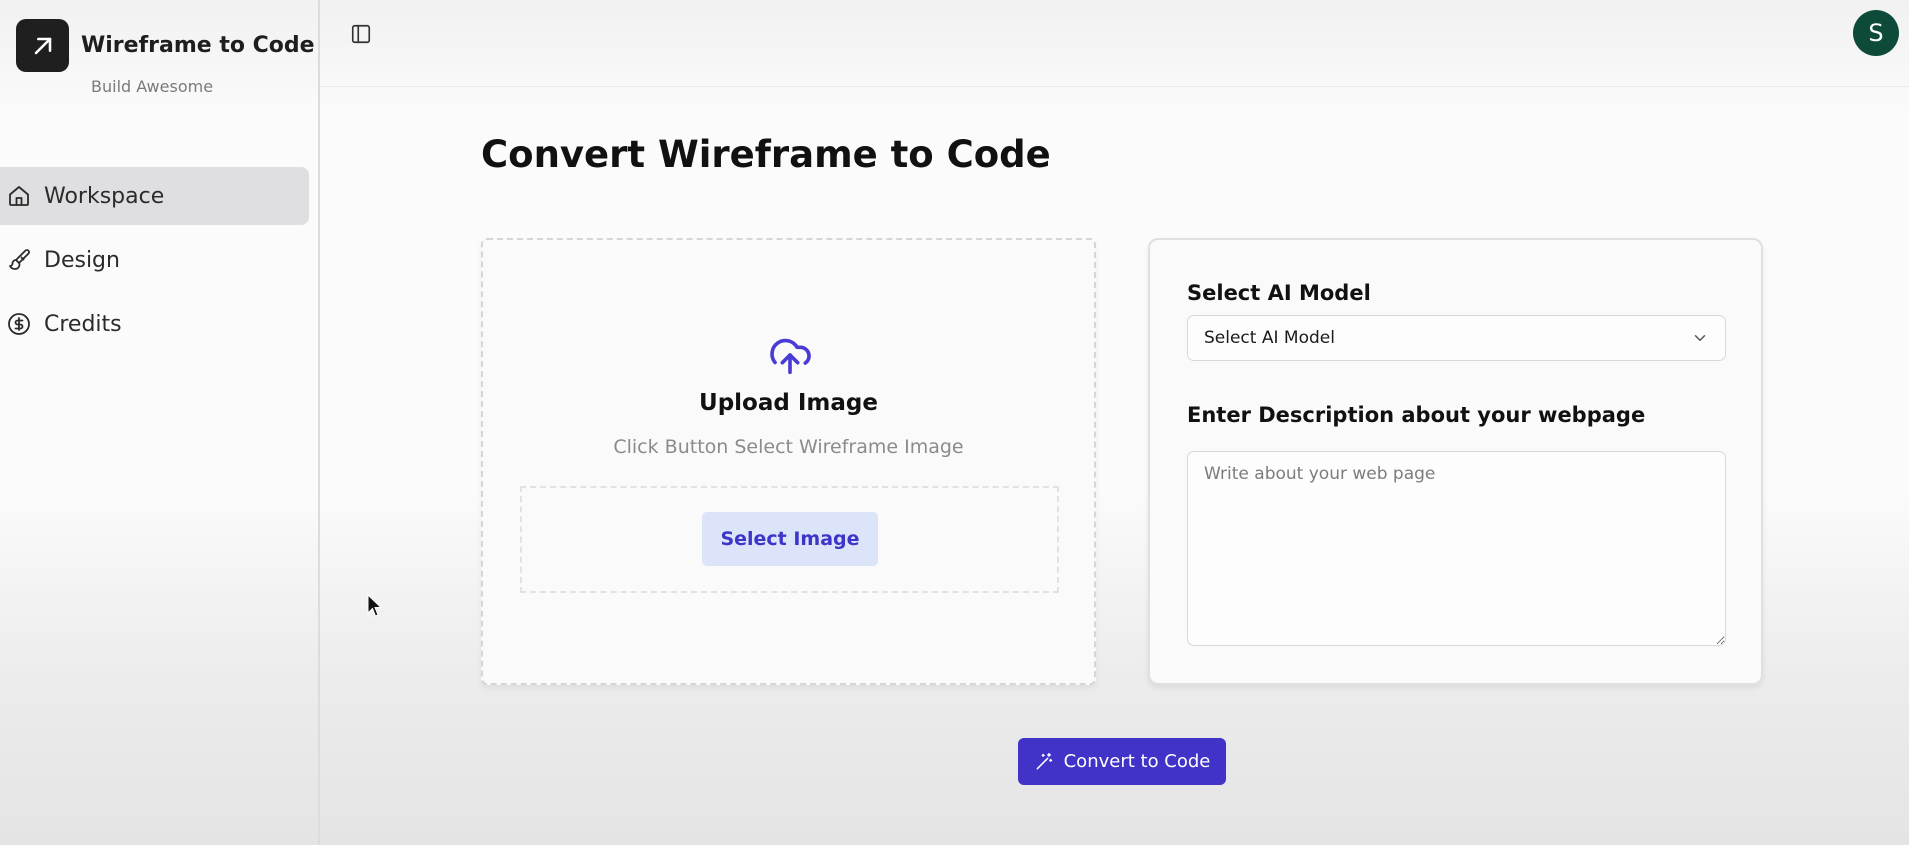 The width and height of the screenshot is (1909, 845). What do you see at coordinates (766, 154) in the screenshot?
I see `page-title: Convert Wireframe to Code` at bounding box center [766, 154].